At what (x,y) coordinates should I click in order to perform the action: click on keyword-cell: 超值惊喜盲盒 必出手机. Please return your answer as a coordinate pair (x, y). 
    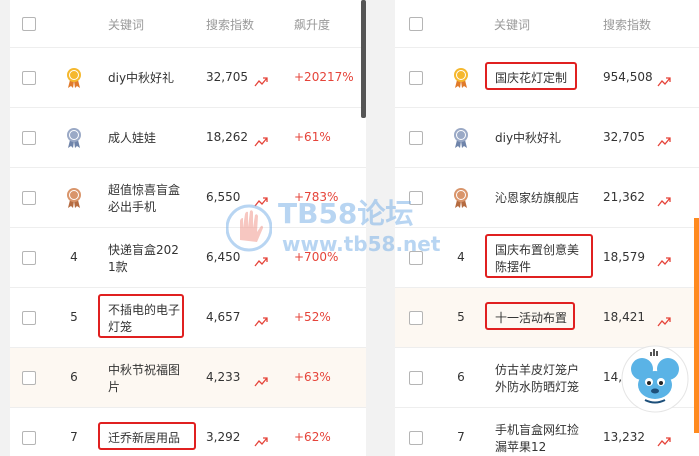
    Looking at the image, I should click on (144, 199).